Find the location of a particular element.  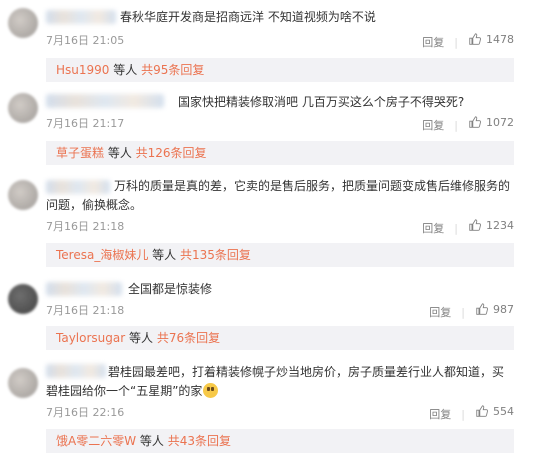

like-count: 554 is located at coordinates (503, 411).